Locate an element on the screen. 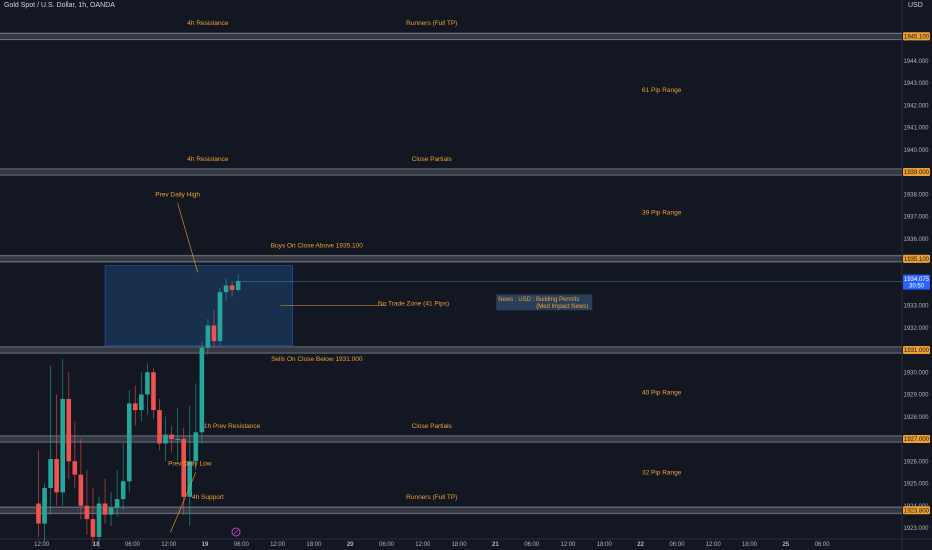  time-axis-tick: 21 is located at coordinates (495, 545).